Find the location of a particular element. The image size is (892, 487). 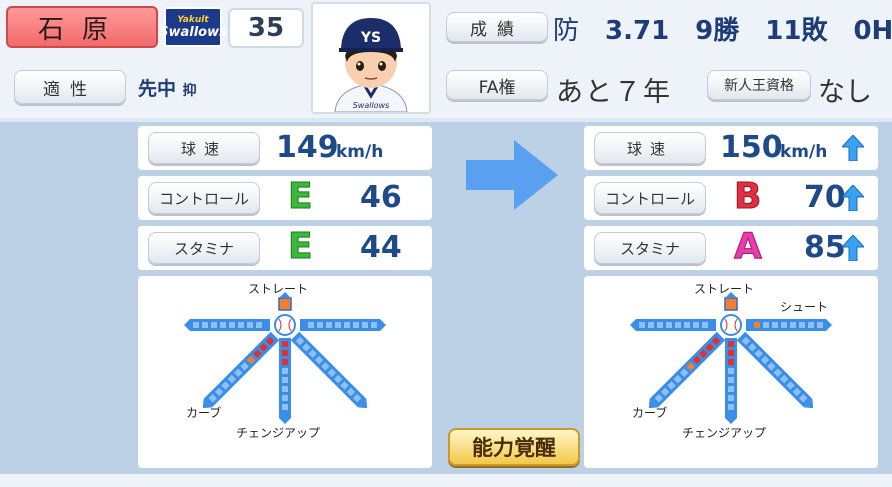

before-pitch-chart: ストレート カーブ チェンジアップ is located at coordinates (285, 372).